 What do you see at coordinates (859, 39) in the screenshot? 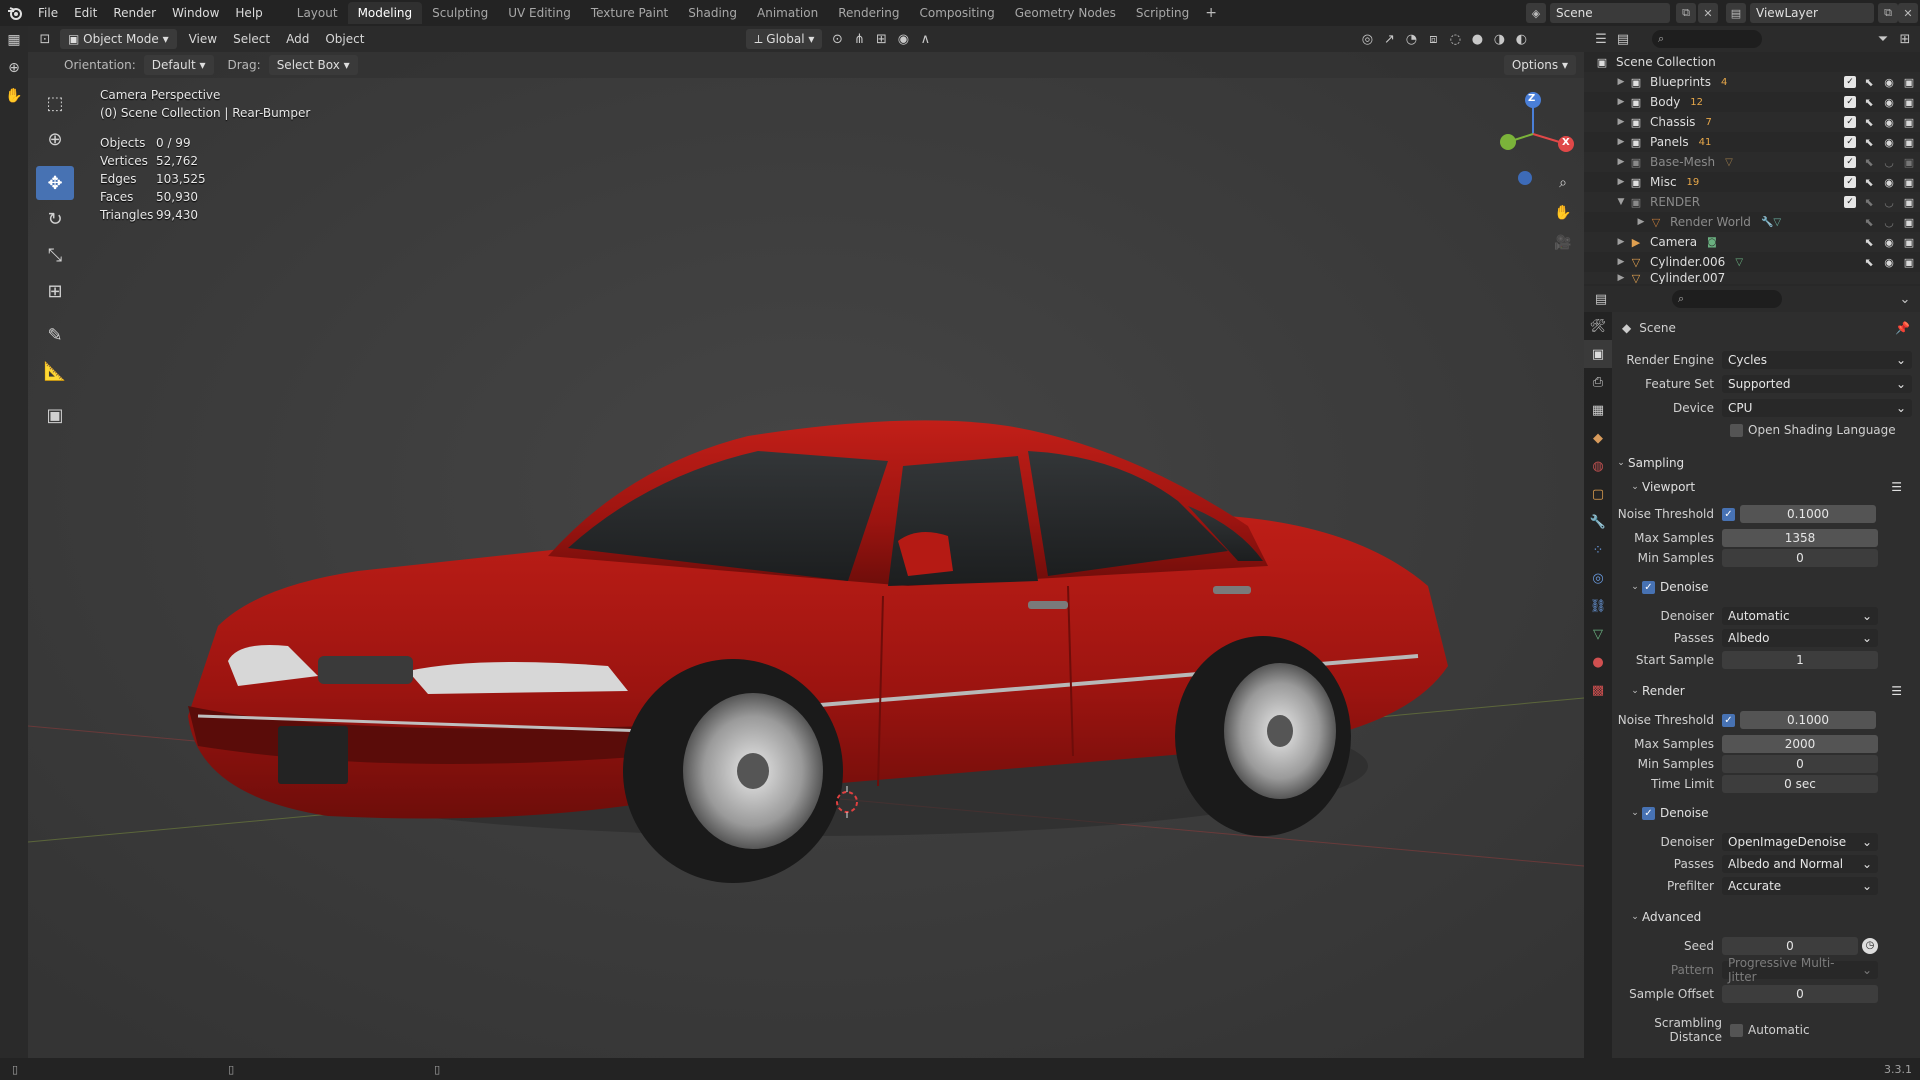
I see `snap-icon: ⋔` at bounding box center [859, 39].